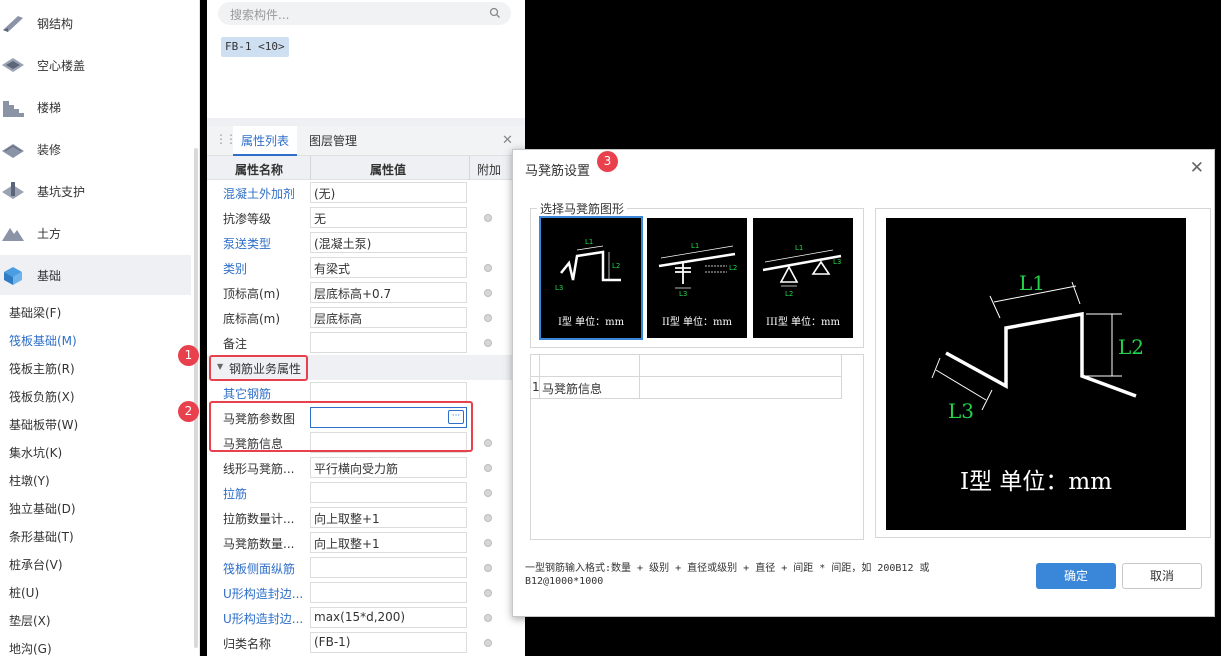  Describe the element at coordinates (255, 47) in the screenshot. I see `component-tag: FB-1 <10>` at that location.